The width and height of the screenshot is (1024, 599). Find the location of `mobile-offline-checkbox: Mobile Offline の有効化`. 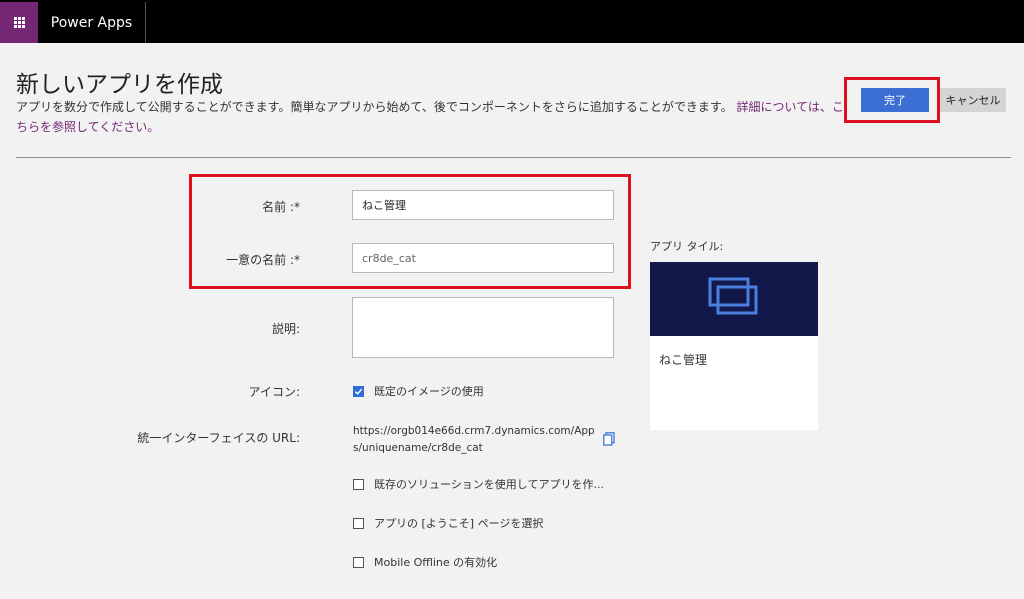

mobile-offline-checkbox: Mobile Offline の有効化 is located at coordinates (425, 562).